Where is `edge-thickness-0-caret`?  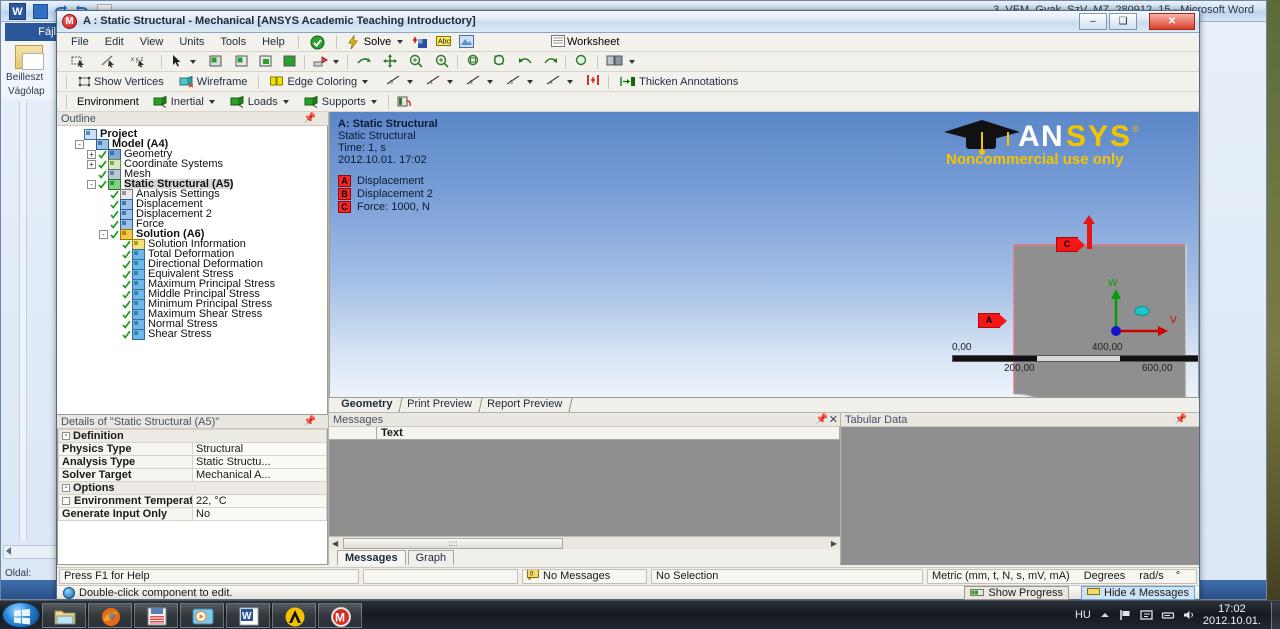 edge-thickness-0-caret is located at coordinates (410, 81).